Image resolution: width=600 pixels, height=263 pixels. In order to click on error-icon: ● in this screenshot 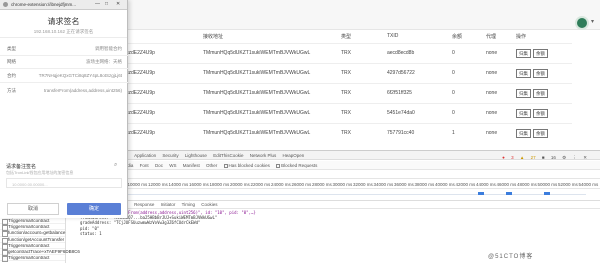, I will do `click(503, 157)`.